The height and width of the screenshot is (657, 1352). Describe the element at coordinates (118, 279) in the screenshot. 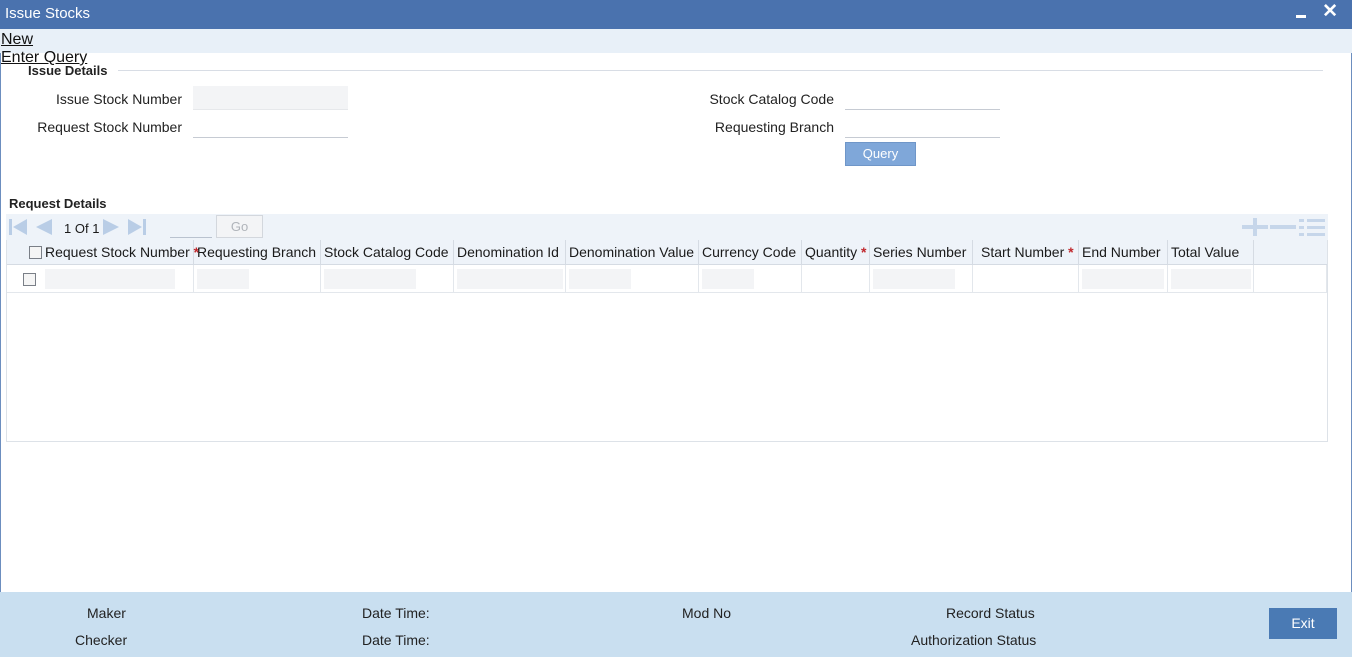

I see `request-stock-number-cell` at that location.